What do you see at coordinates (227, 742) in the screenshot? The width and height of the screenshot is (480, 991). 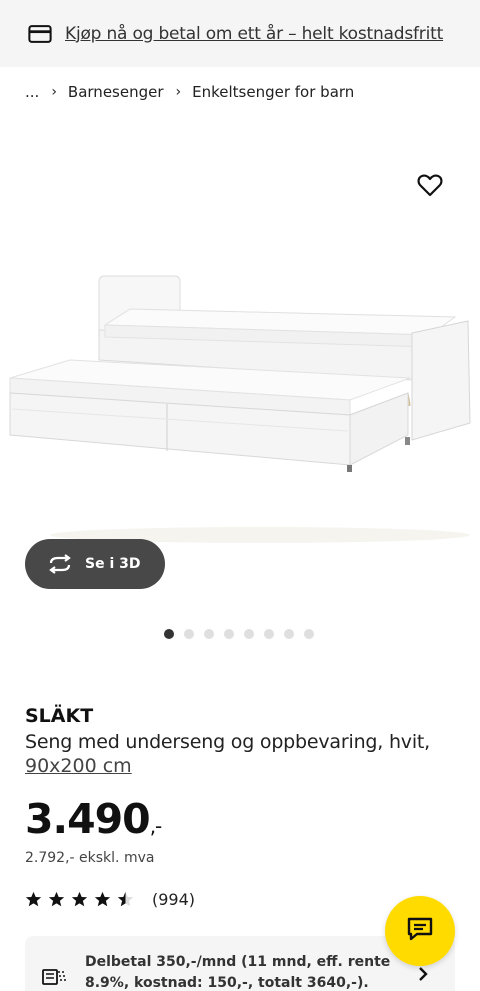 I see `product-description: Seng med underseng og oppbevaring, hvit,` at bounding box center [227, 742].